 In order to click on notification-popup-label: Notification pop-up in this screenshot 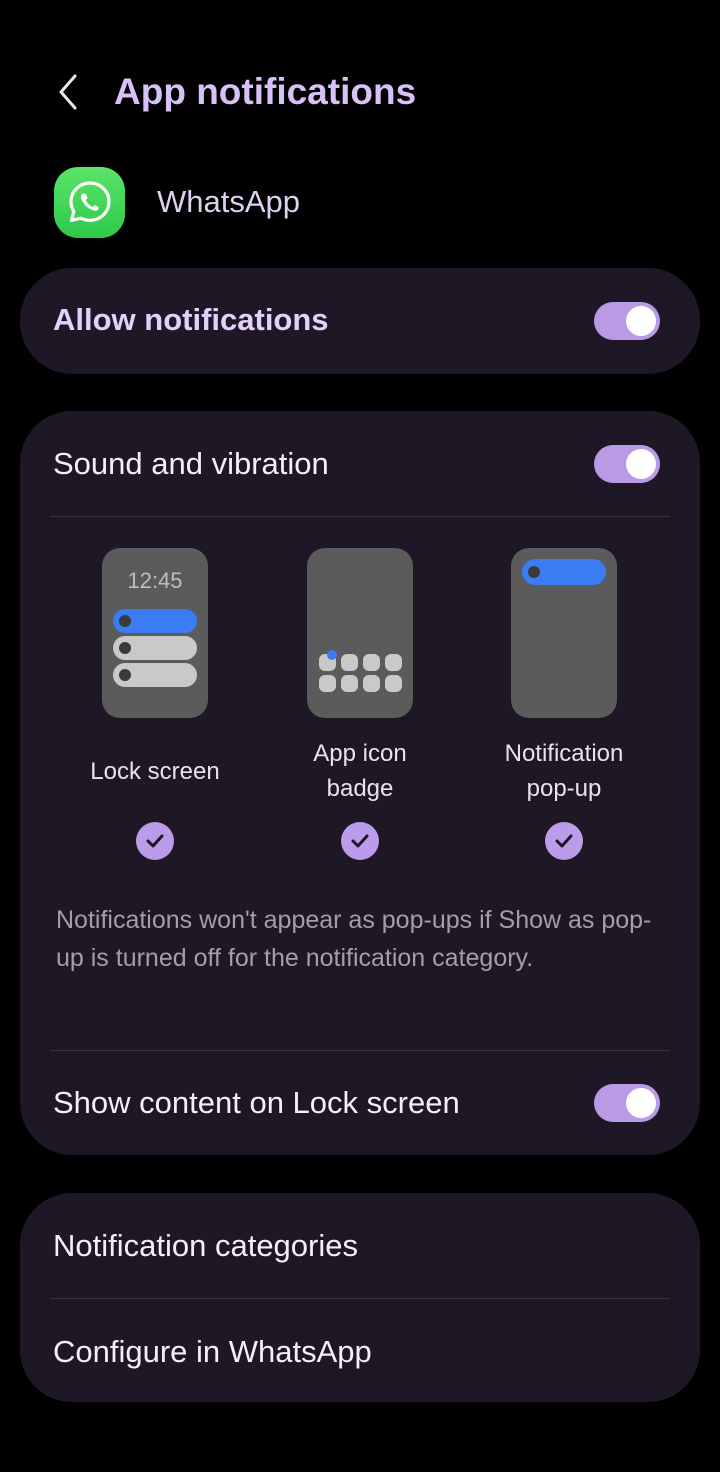, I will do `click(564, 771)`.